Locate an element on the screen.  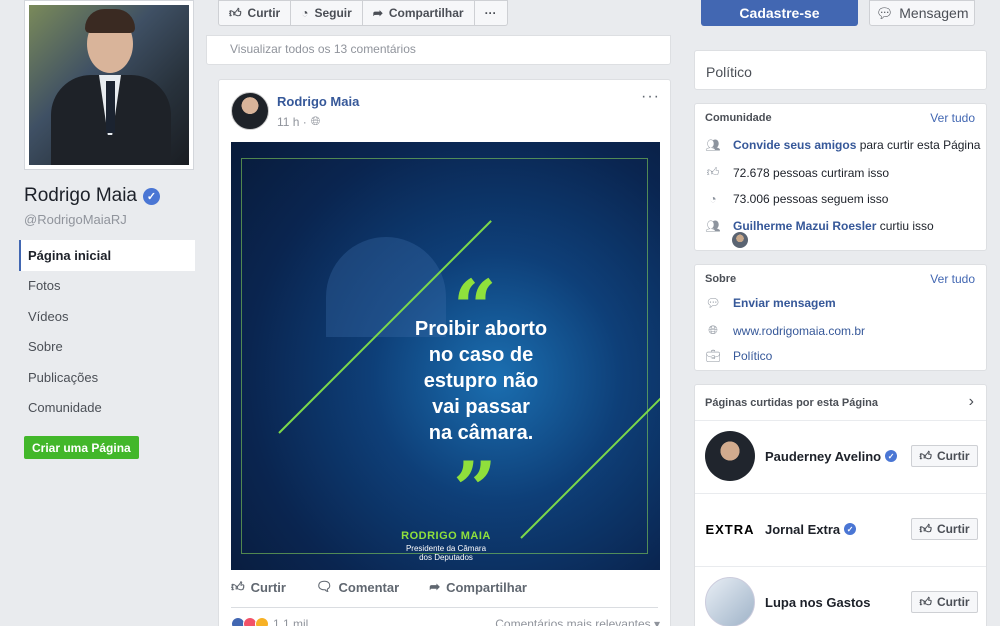
follow-page-label: Seguir is located at coordinates (333, 13).